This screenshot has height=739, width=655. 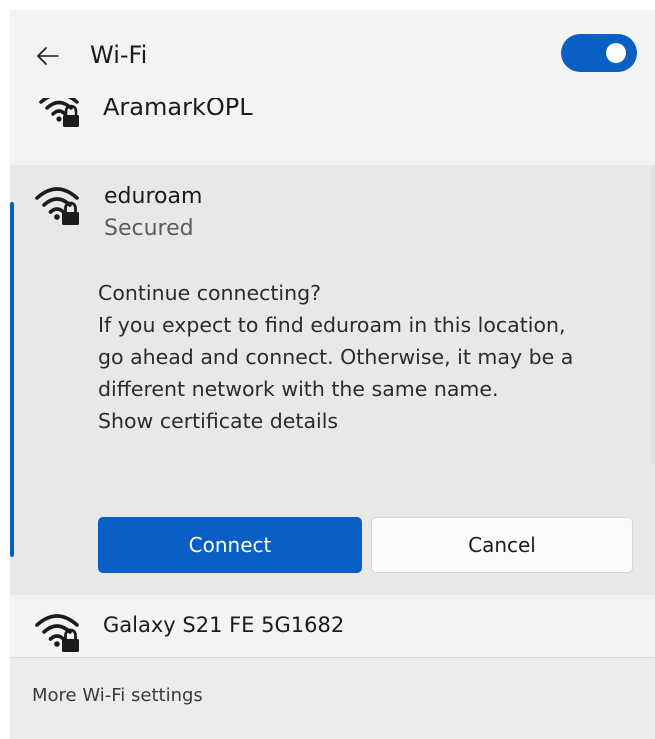 What do you see at coordinates (502, 545) in the screenshot?
I see `cancel-button: Cancel` at bounding box center [502, 545].